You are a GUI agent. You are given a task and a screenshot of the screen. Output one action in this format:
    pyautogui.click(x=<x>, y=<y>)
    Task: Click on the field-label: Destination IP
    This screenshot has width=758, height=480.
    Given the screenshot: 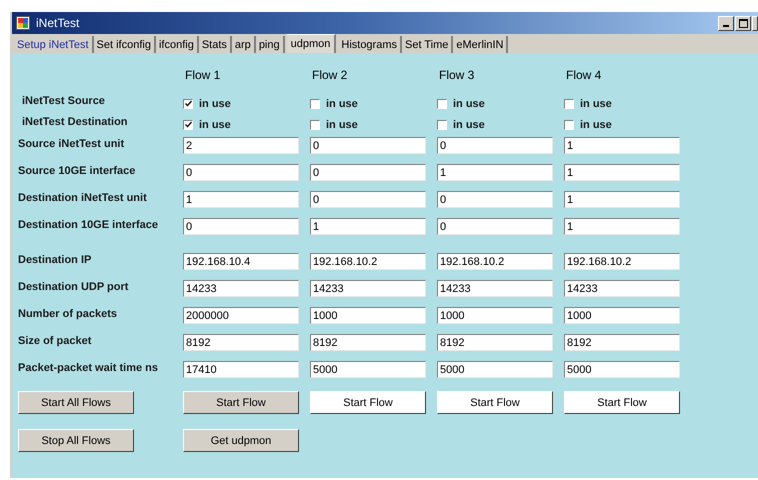 What is the action you would take?
    pyautogui.click(x=55, y=260)
    